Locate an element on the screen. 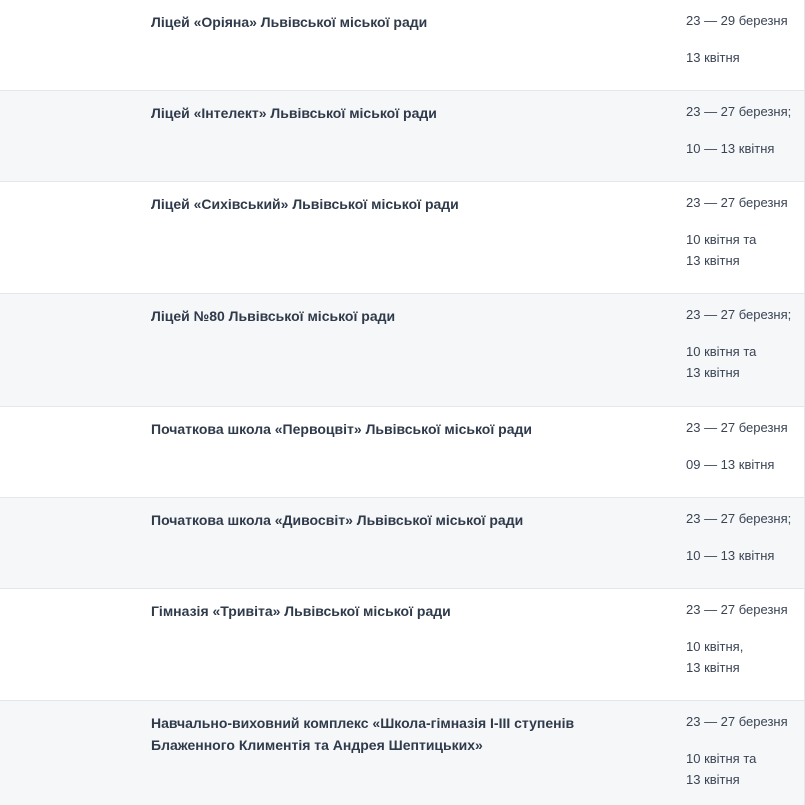 The image size is (805, 805). break-dates: 23 — 27 березня 10 квітня, 13 квітня is located at coordinates (743, 639).